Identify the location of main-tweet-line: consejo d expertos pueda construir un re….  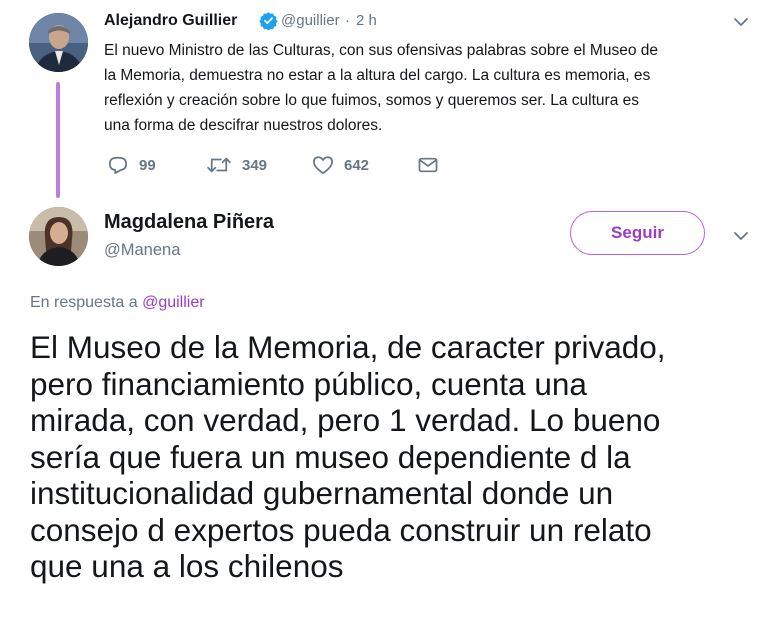
(341, 529).